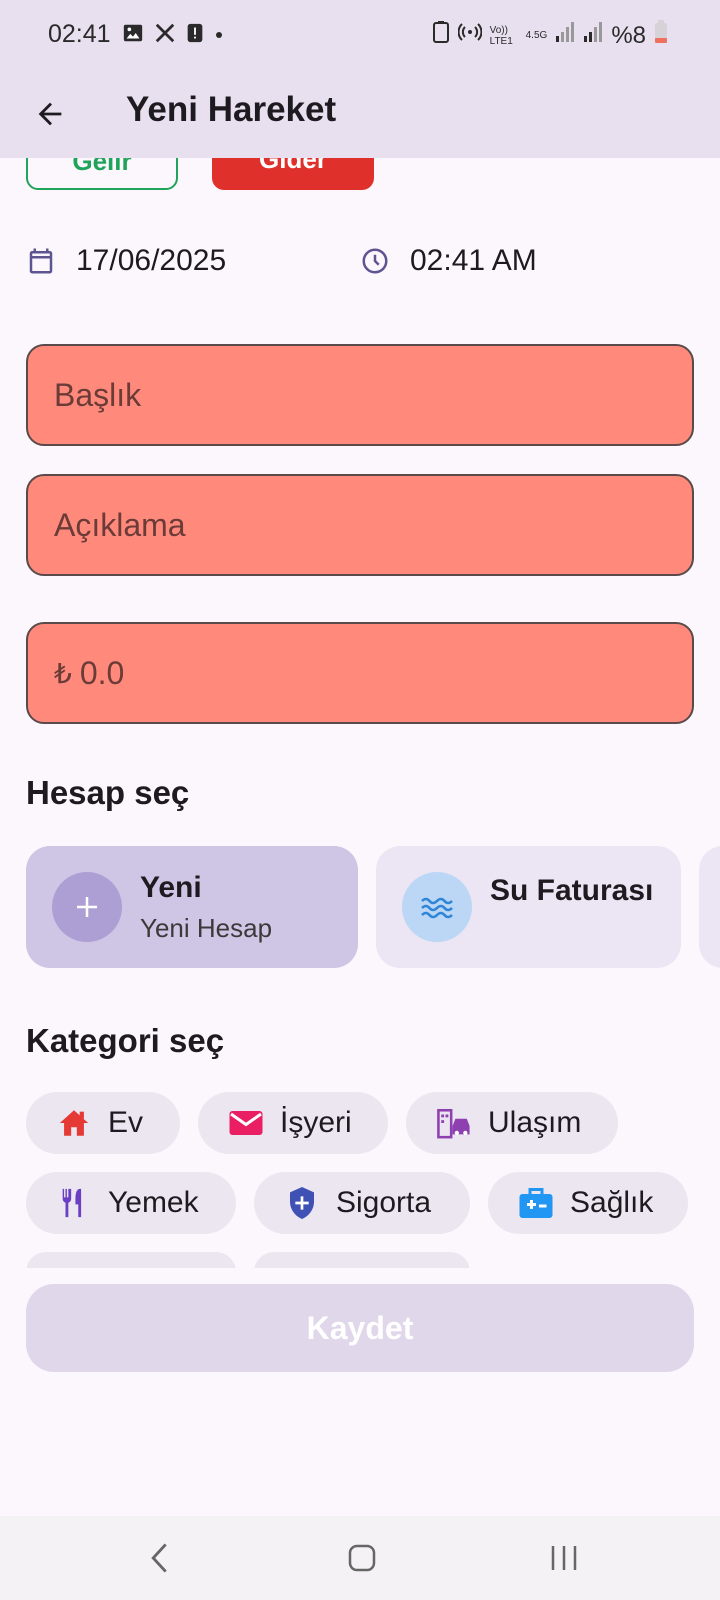 Image resolution: width=720 pixels, height=1600 pixels. What do you see at coordinates (360, 395) in the screenshot?
I see `title-input: Başlık` at bounding box center [360, 395].